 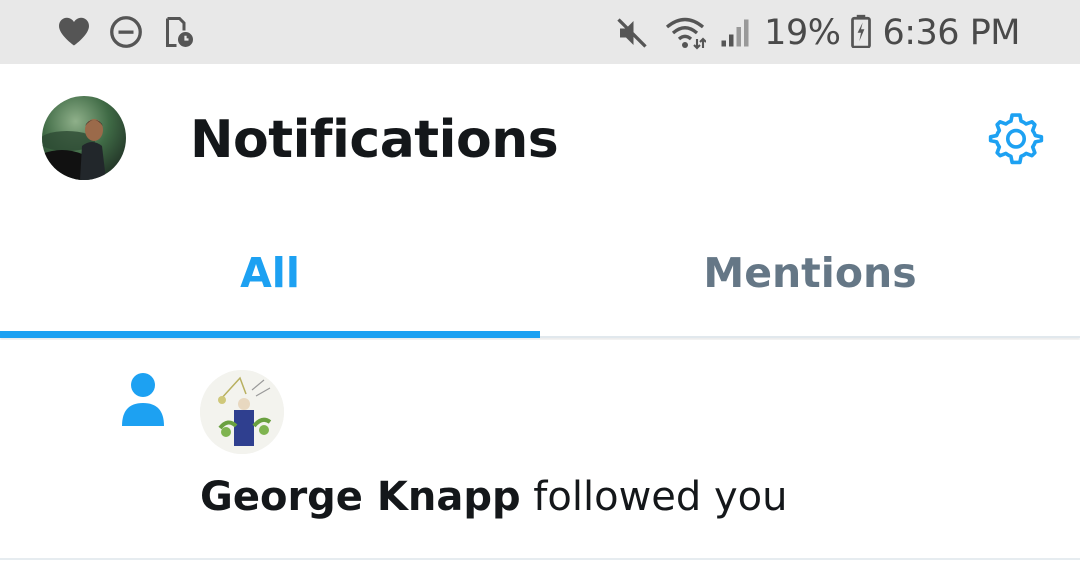 I want to click on tab-mentions: Mentions, so click(x=810, y=275).